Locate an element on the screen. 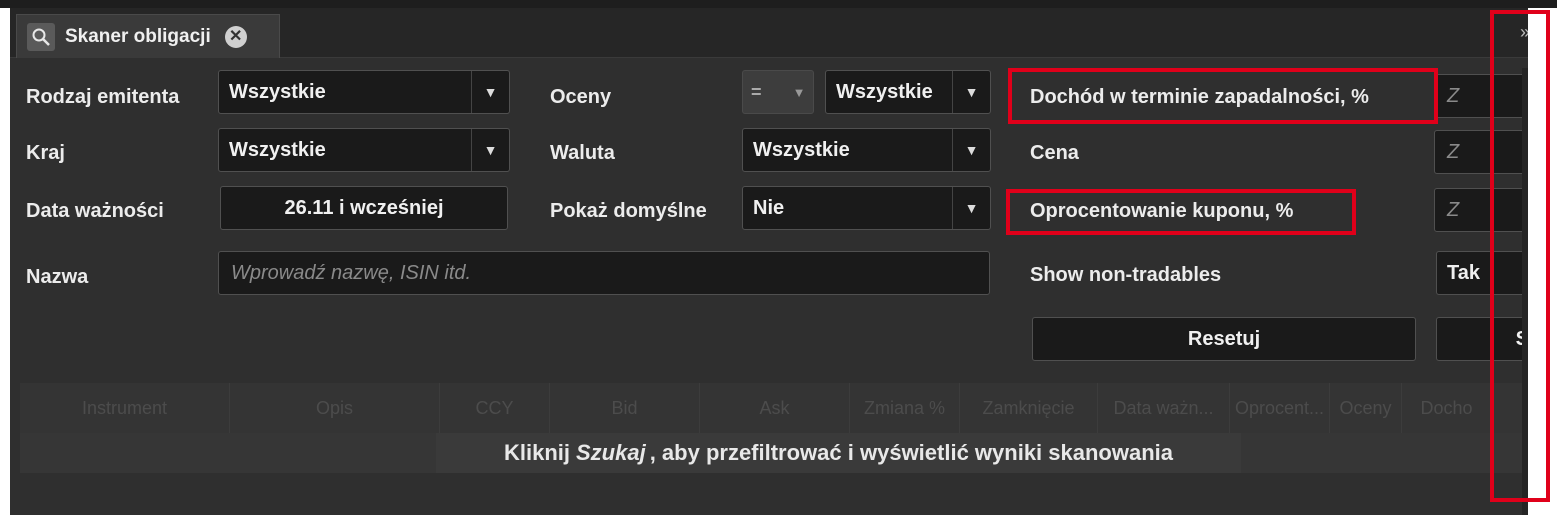 The height and width of the screenshot is (515, 1557). right-column-highlight-box is located at coordinates (1520, 256).